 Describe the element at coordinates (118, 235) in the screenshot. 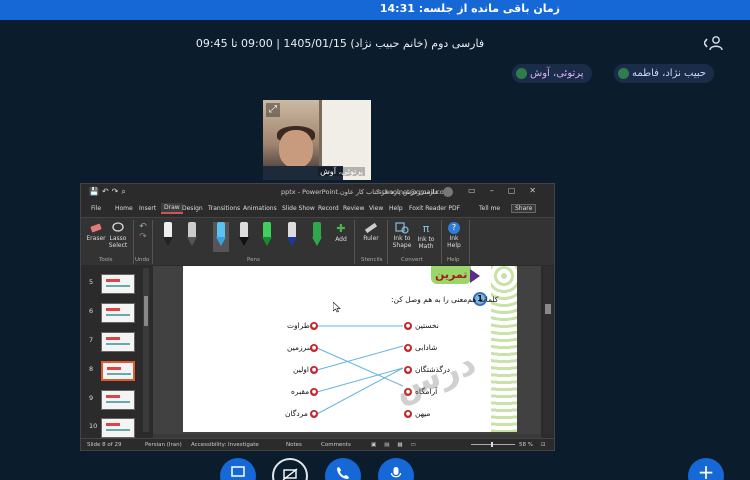

I see `lasso-select-button: Lasso Select` at that location.